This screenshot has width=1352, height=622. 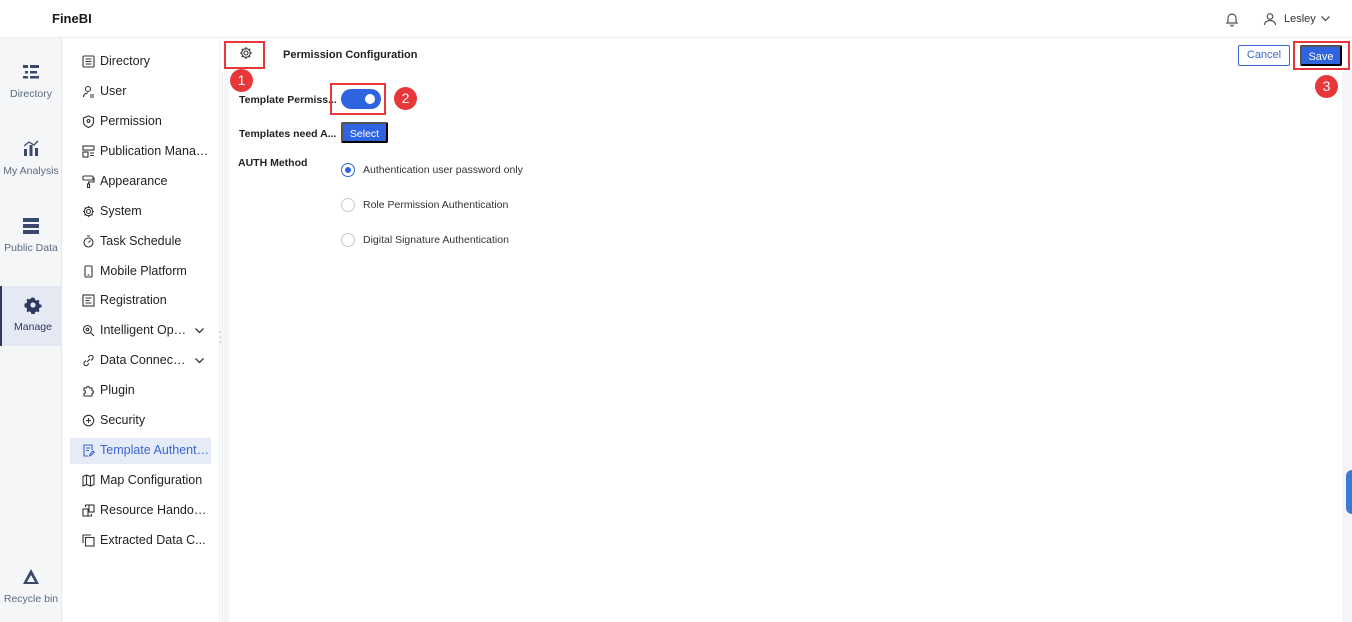 I want to click on handover-icon, so click(x=88, y=510).